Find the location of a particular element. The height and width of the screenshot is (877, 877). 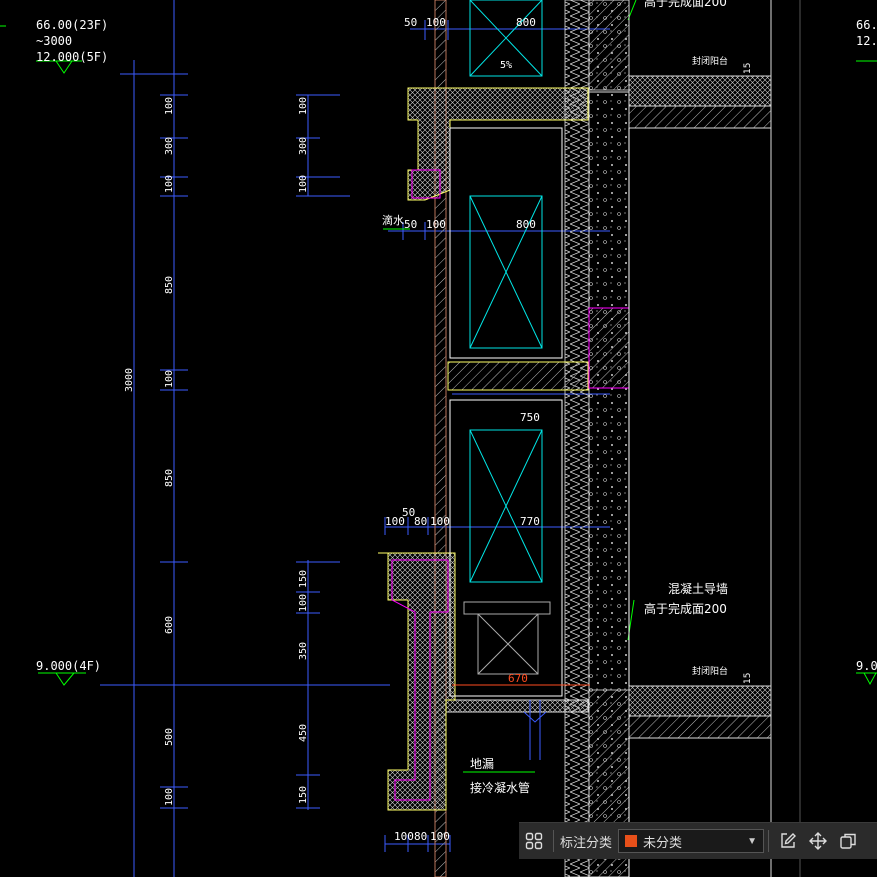

dim-e100c: 100 is located at coordinates (303, 603).